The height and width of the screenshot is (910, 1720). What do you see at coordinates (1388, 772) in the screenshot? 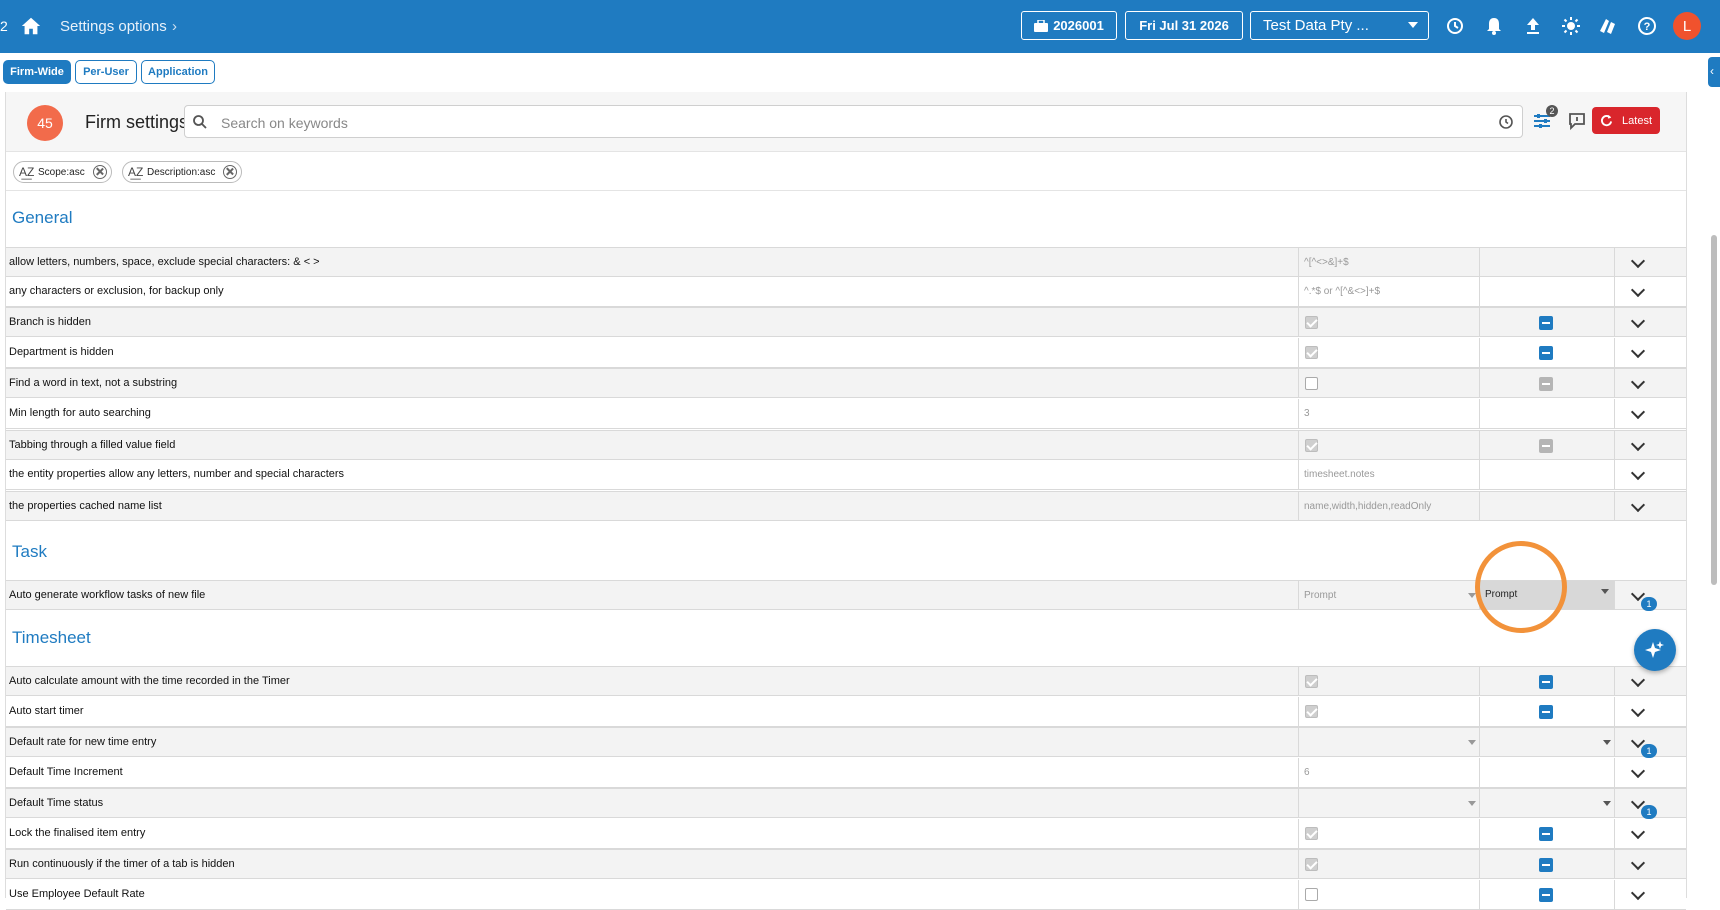
I see `firm-value-cell: 6` at bounding box center [1388, 772].